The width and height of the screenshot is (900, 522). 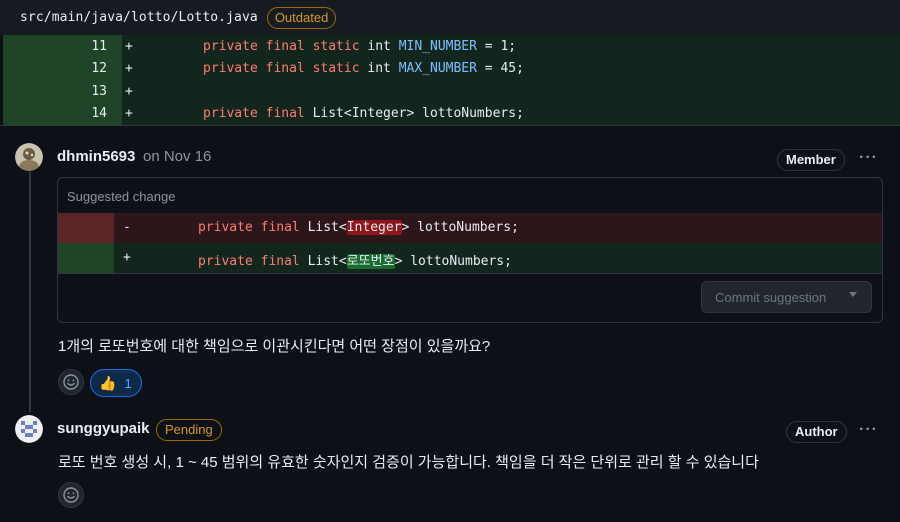 What do you see at coordinates (127, 227) in the screenshot?
I see `diff-sign: -` at bounding box center [127, 227].